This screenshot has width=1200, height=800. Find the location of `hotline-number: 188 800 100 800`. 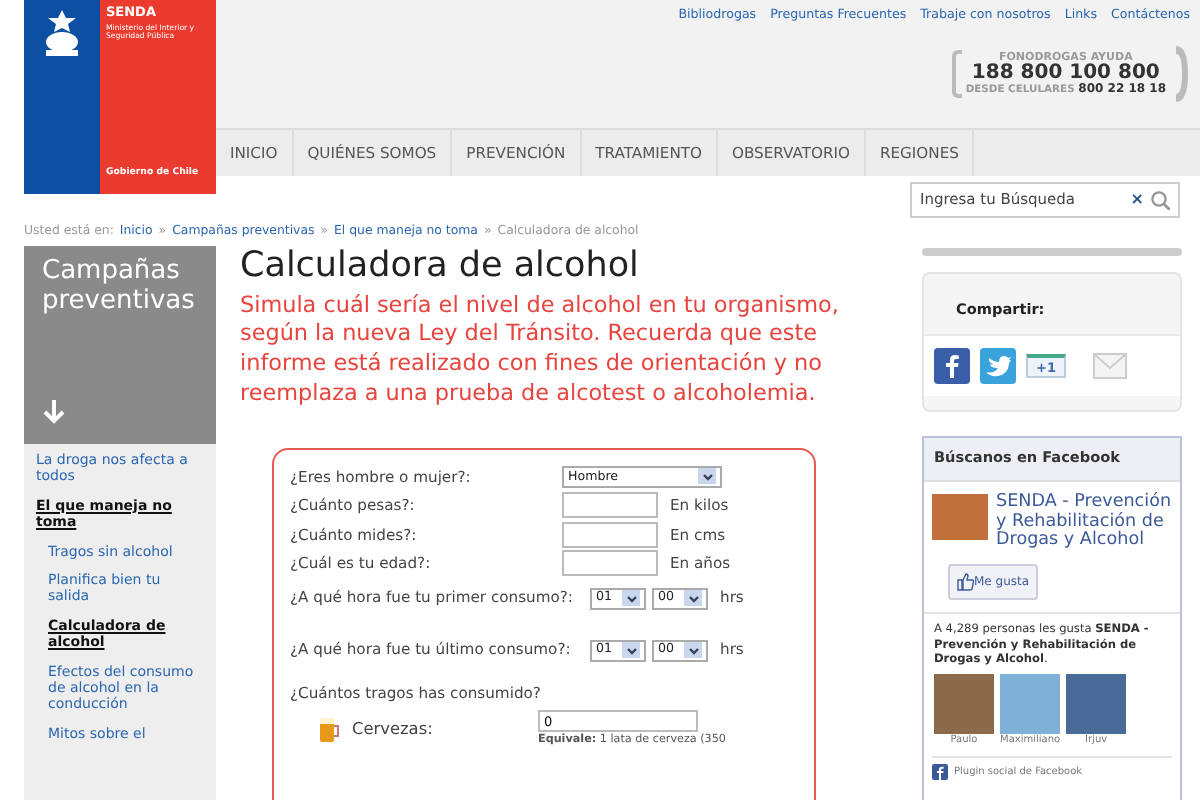

hotline-number: 188 800 100 800 is located at coordinates (1065, 74).